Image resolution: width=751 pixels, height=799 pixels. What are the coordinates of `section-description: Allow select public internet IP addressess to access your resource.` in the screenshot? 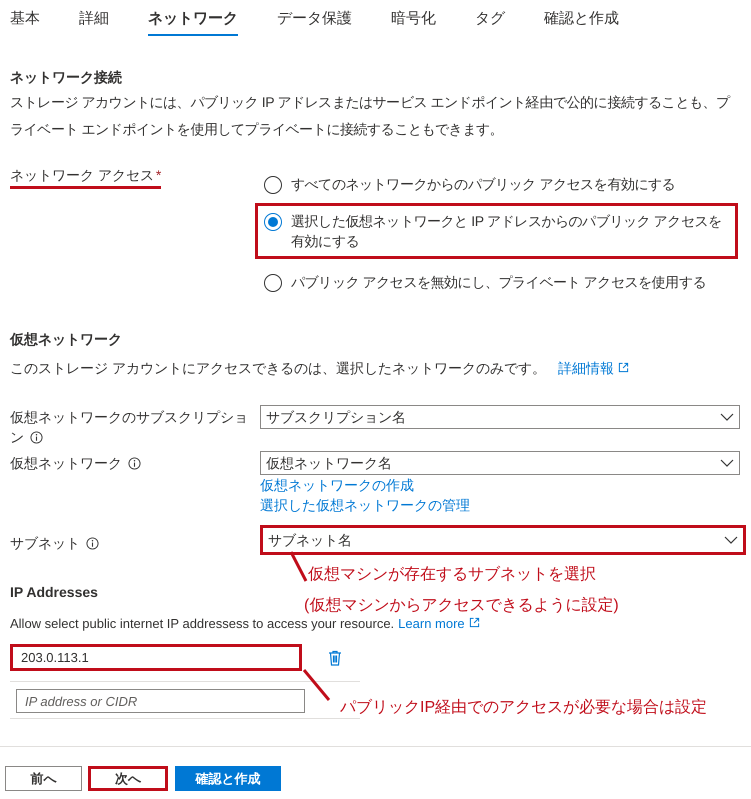 It's located at (202, 623).